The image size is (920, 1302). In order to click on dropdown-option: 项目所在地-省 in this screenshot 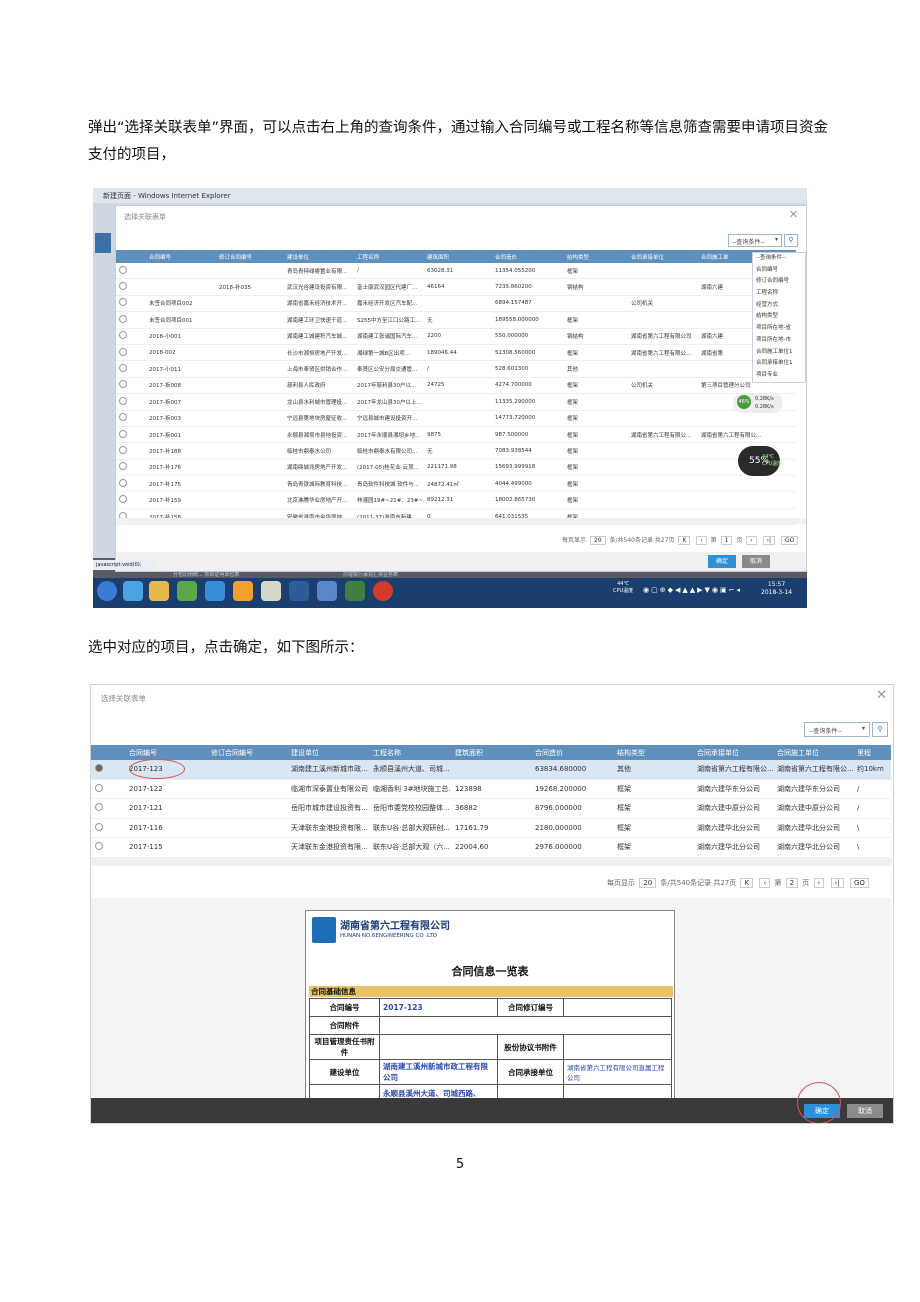, I will do `click(779, 329)`.